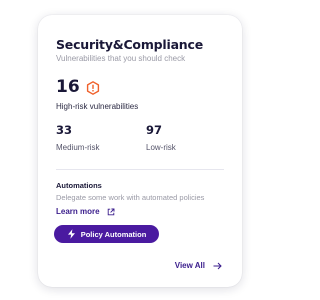  Describe the element at coordinates (111, 212) in the screenshot. I see `external-link-icon` at that location.